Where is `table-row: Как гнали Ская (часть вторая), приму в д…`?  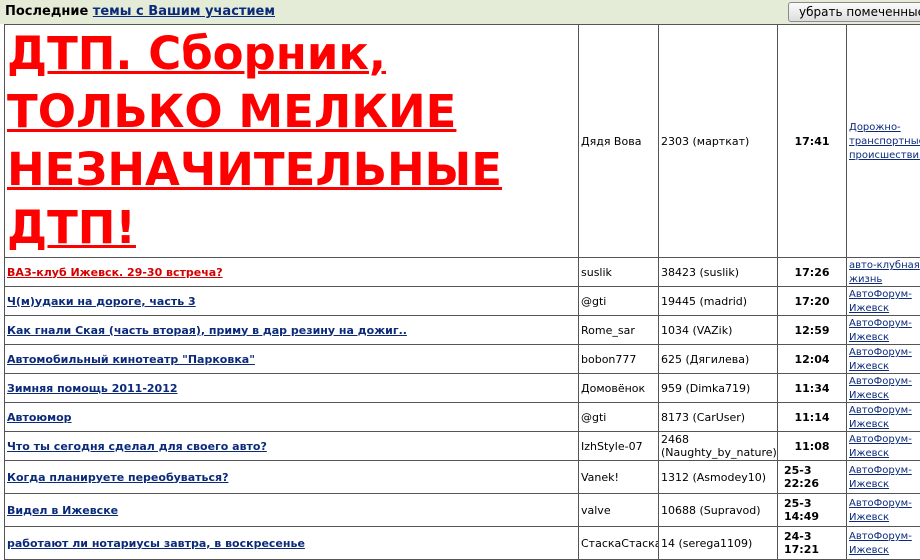
table-row: Как гнали Ская (часть вторая), приму в д… is located at coordinates (462, 330).